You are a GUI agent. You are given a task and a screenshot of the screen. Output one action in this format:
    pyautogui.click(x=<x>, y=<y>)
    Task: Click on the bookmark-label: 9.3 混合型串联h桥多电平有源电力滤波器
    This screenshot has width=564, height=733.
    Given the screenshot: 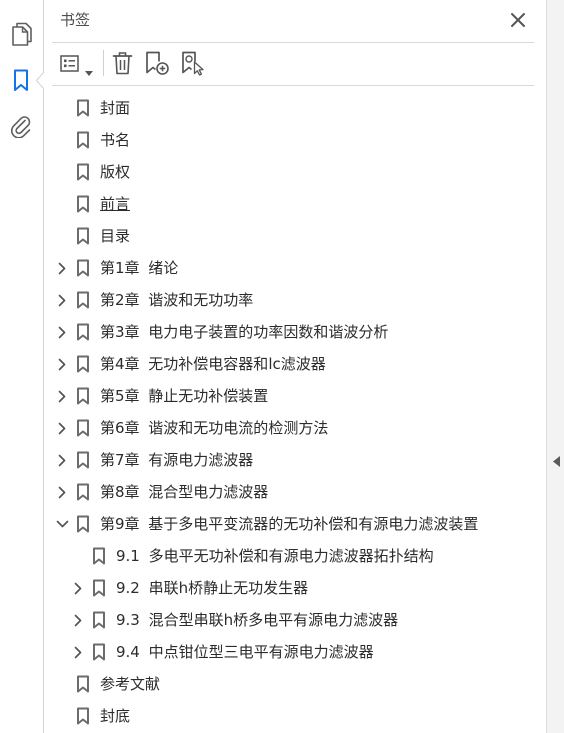 What is the action you would take?
    pyautogui.click(x=257, y=620)
    